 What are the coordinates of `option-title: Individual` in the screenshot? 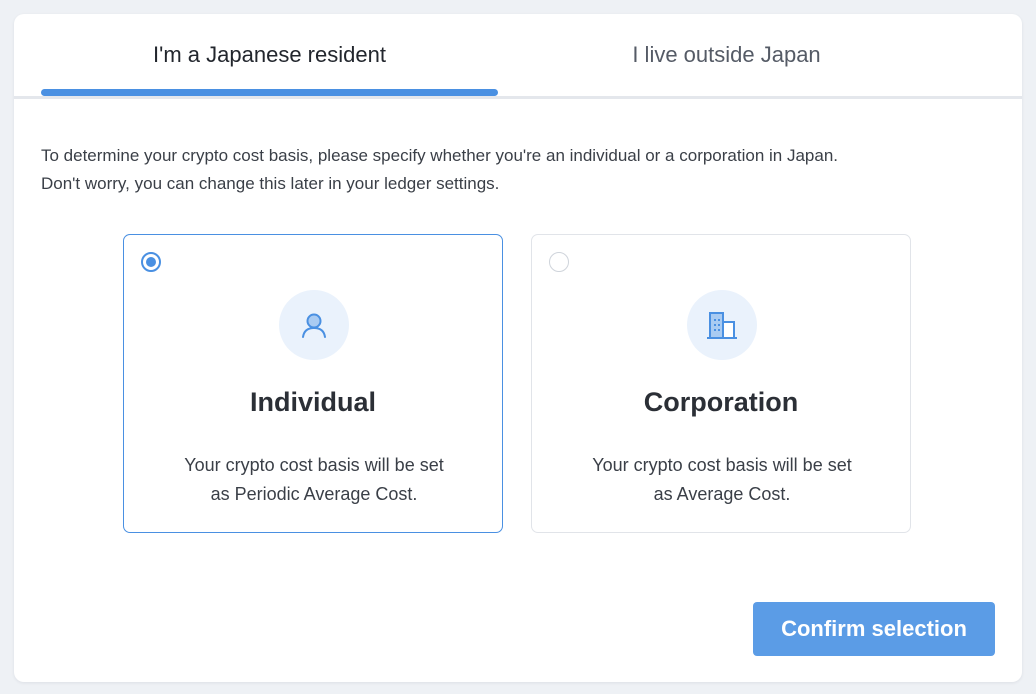 It's located at (312, 402).